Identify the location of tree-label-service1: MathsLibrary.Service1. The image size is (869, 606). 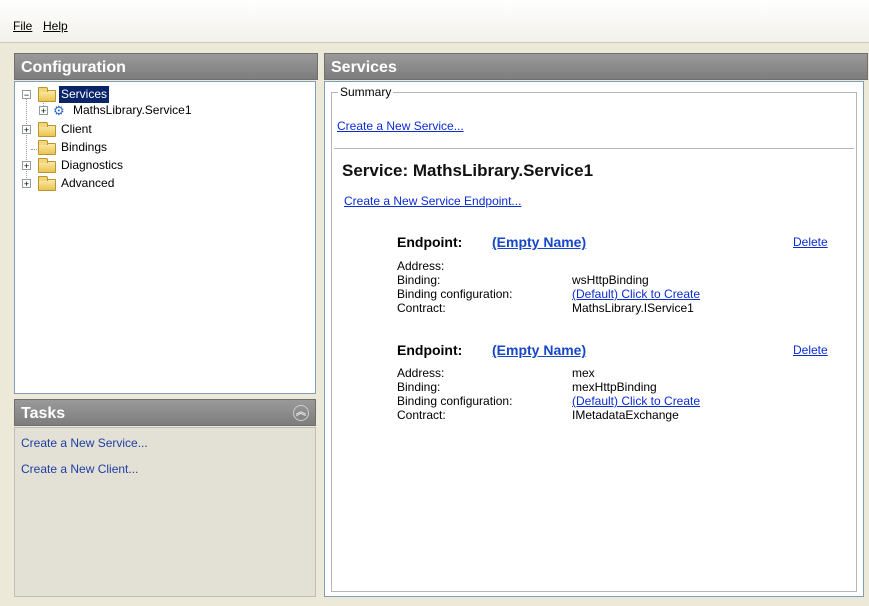
(132, 110).